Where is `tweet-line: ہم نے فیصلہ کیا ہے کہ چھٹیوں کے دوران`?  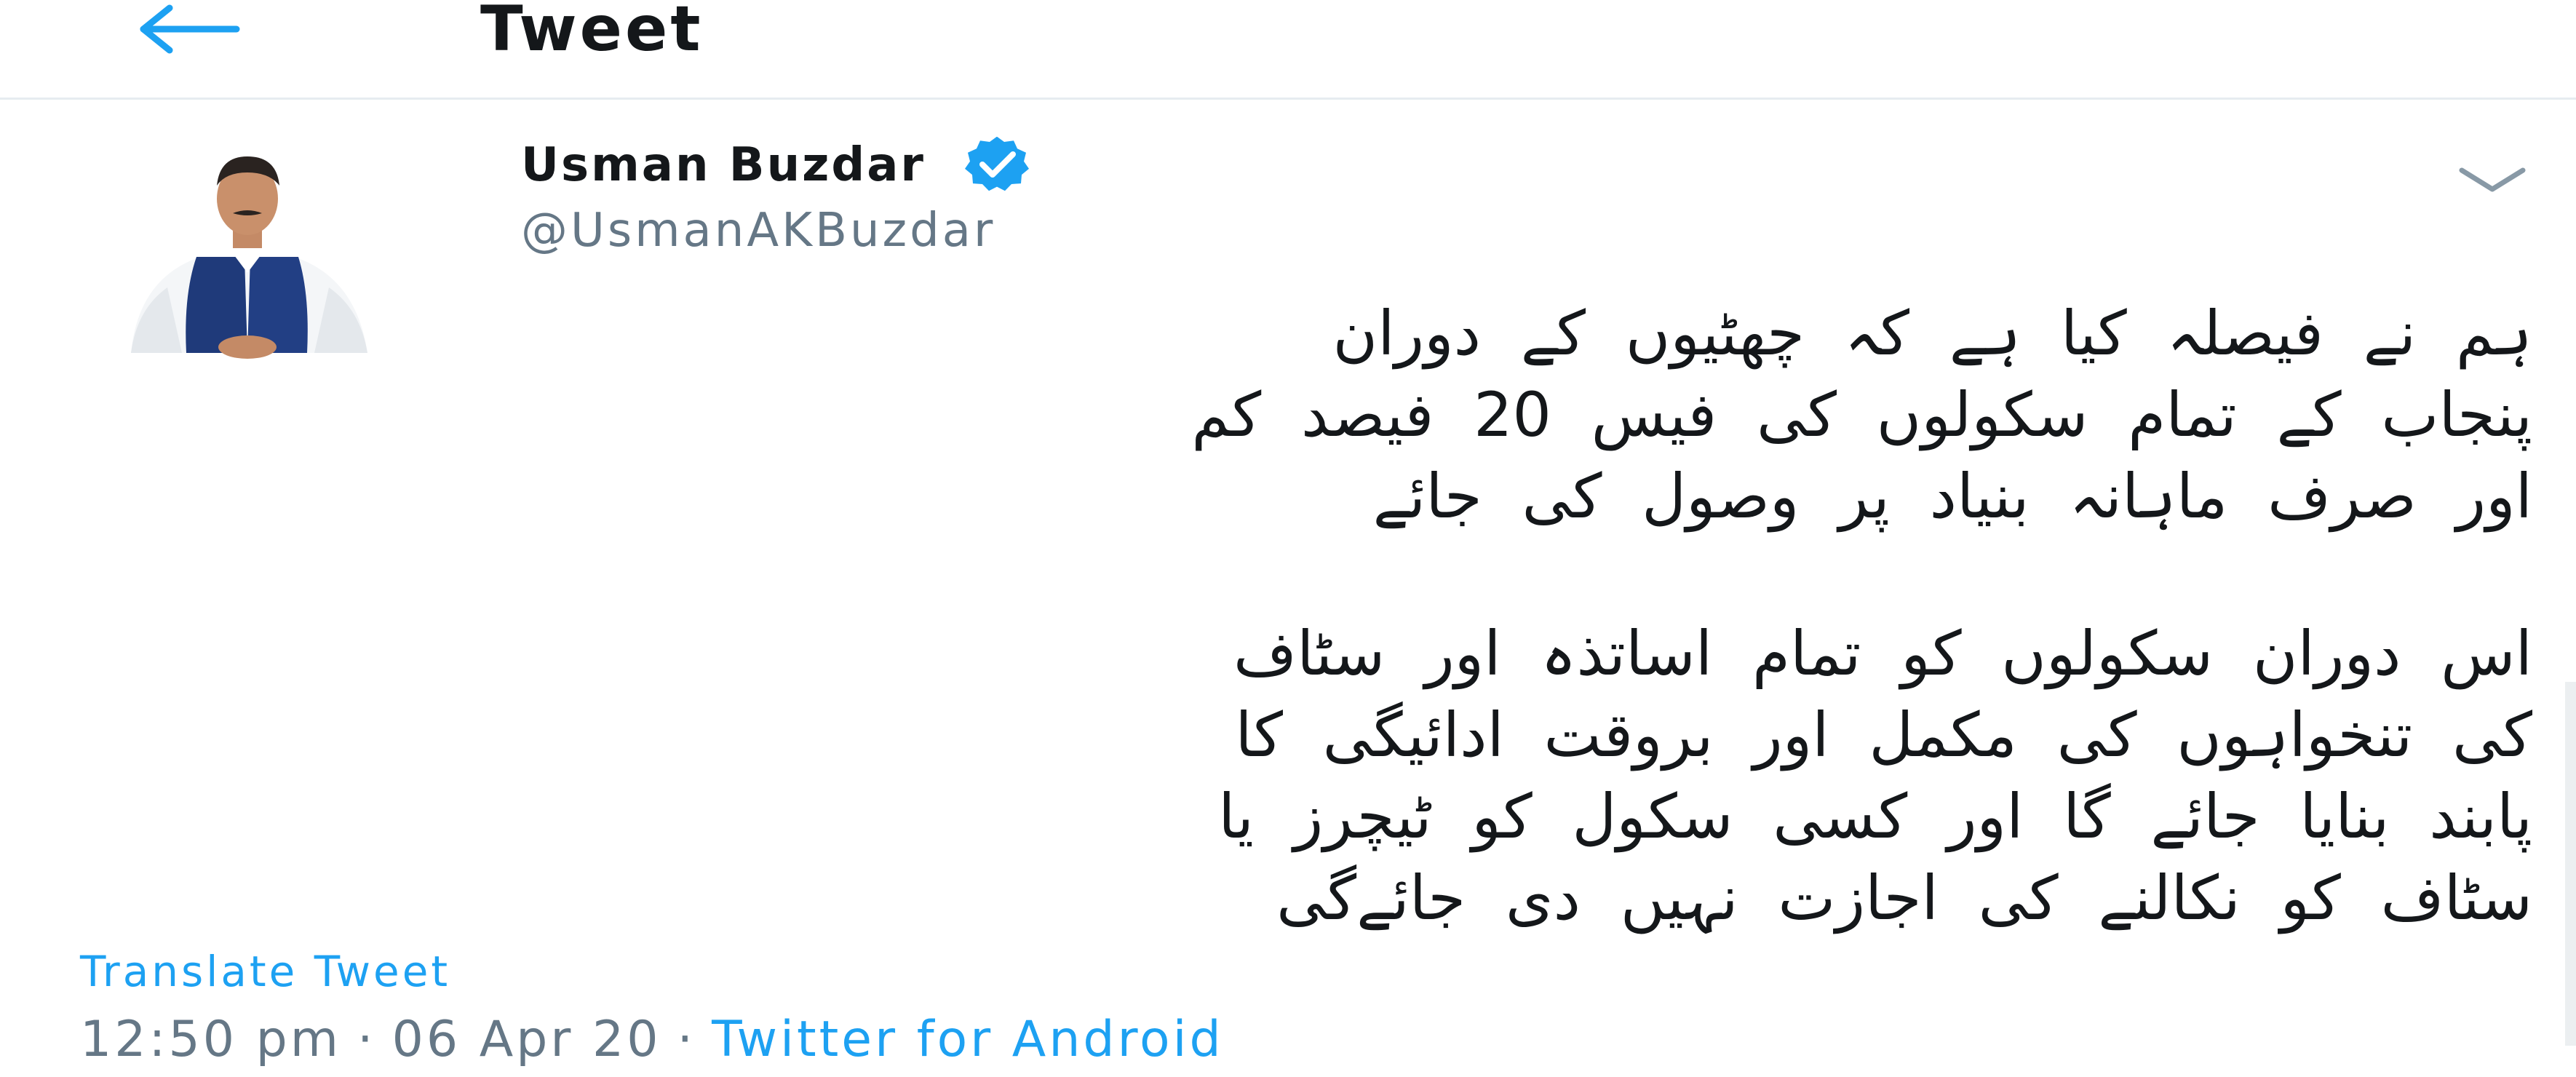
tweet-line: ہم نے فیصلہ کیا ہے کہ چھٹیوں کے دوران is located at coordinates (1932, 333).